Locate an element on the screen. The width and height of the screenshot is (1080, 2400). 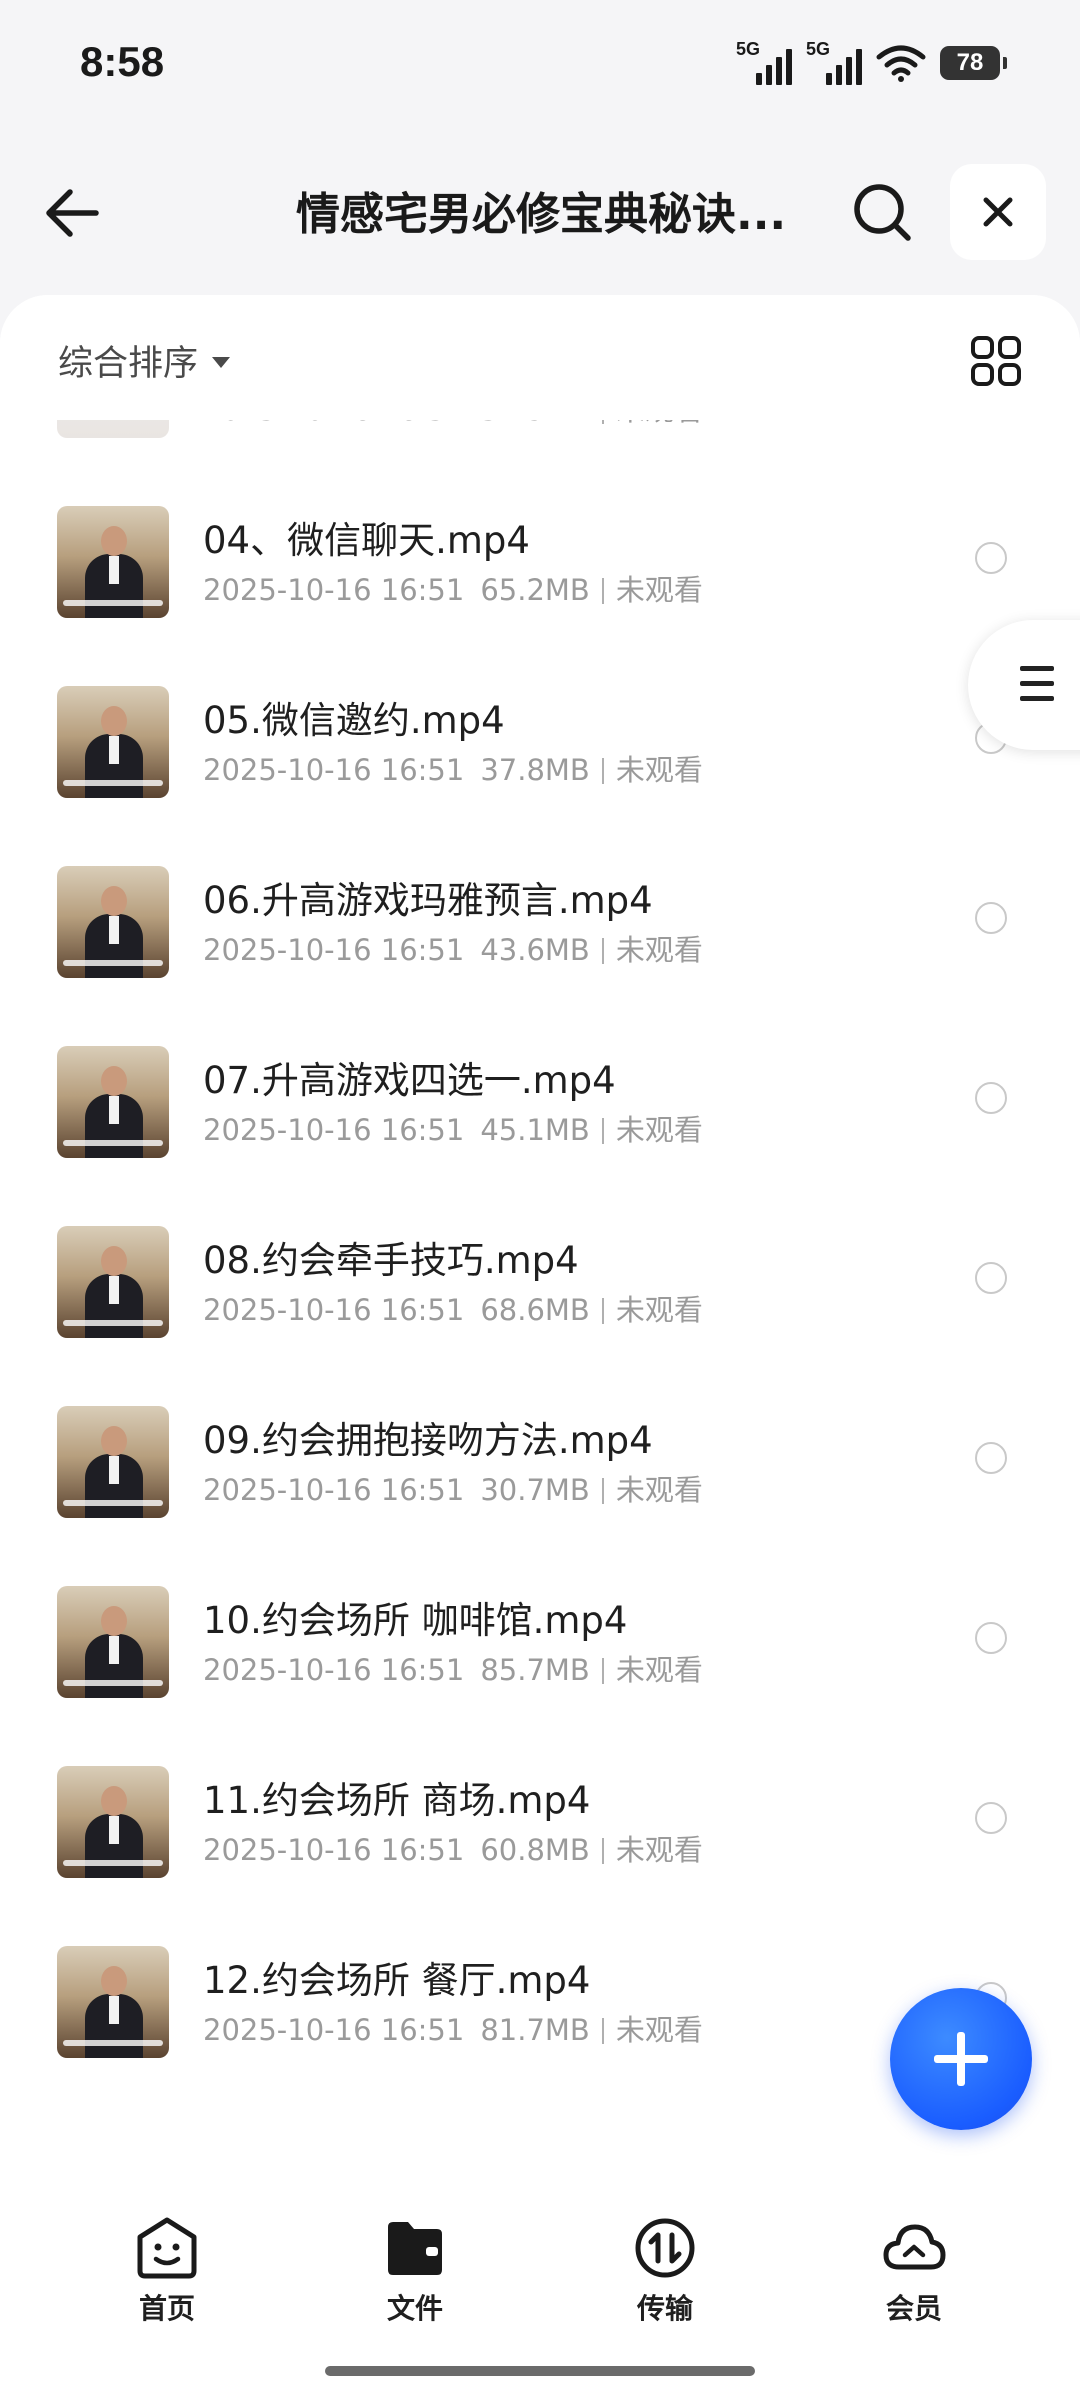
file-name: 05.微信邀约.mp4 is located at coordinates (354, 720).